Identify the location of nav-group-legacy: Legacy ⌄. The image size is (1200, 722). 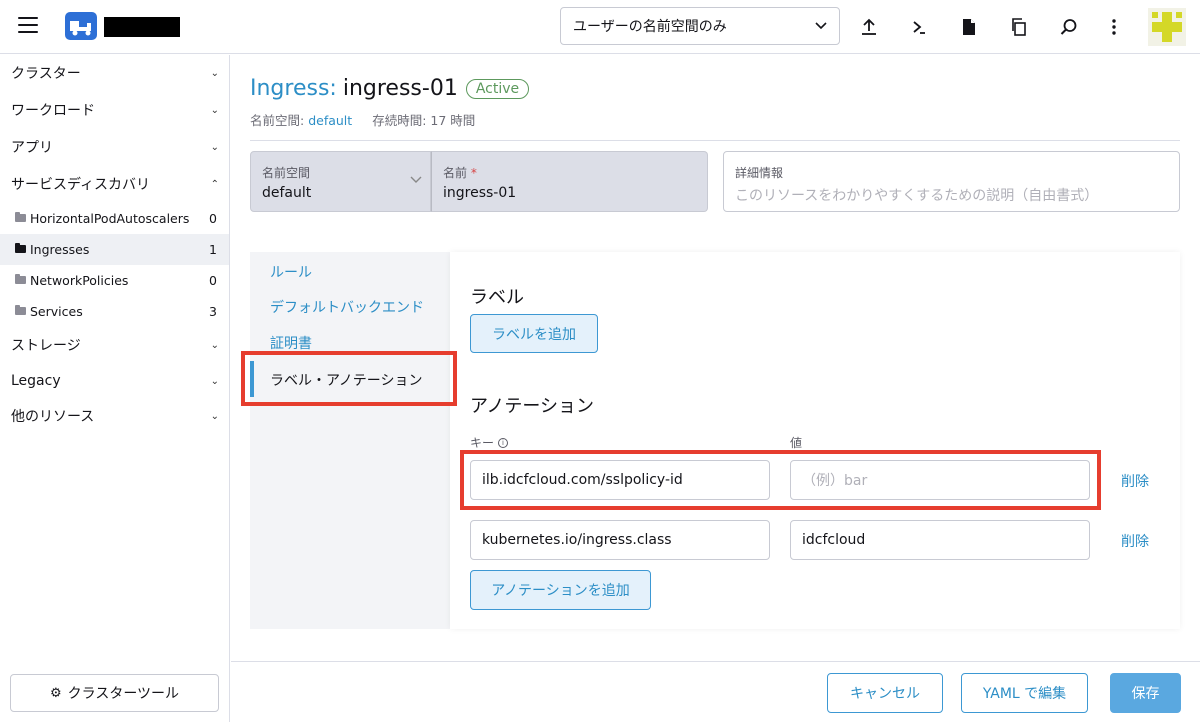
(114, 381).